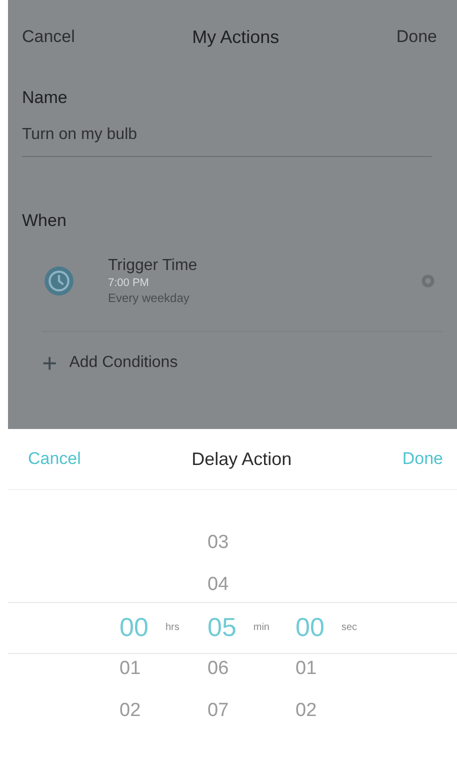 The image size is (457, 764). I want to click on section-heading: When, so click(45, 221).